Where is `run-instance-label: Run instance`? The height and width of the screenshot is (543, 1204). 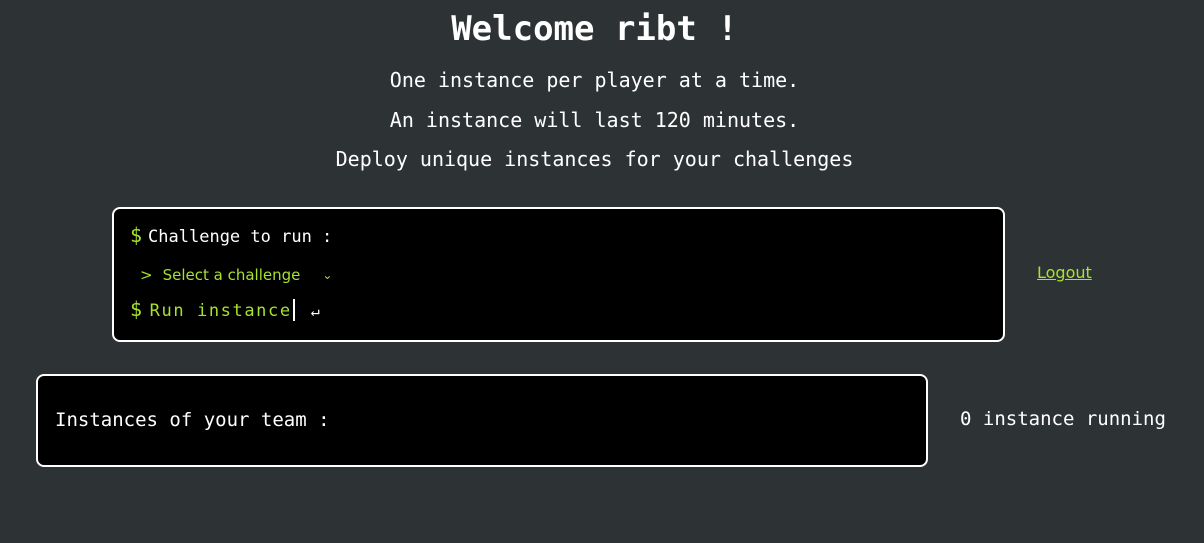 run-instance-label: Run instance is located at coordinates (220, 311).